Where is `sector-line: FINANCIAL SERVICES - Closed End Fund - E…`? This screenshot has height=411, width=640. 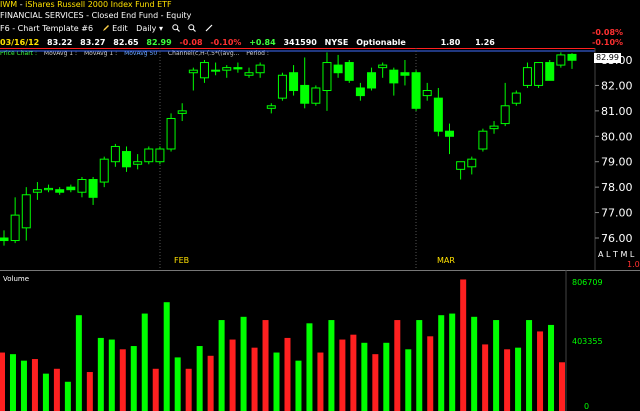 sector-line: FINANCIAL SERVICES - Closed End Fund - E… is located at coordinates (320, 16).